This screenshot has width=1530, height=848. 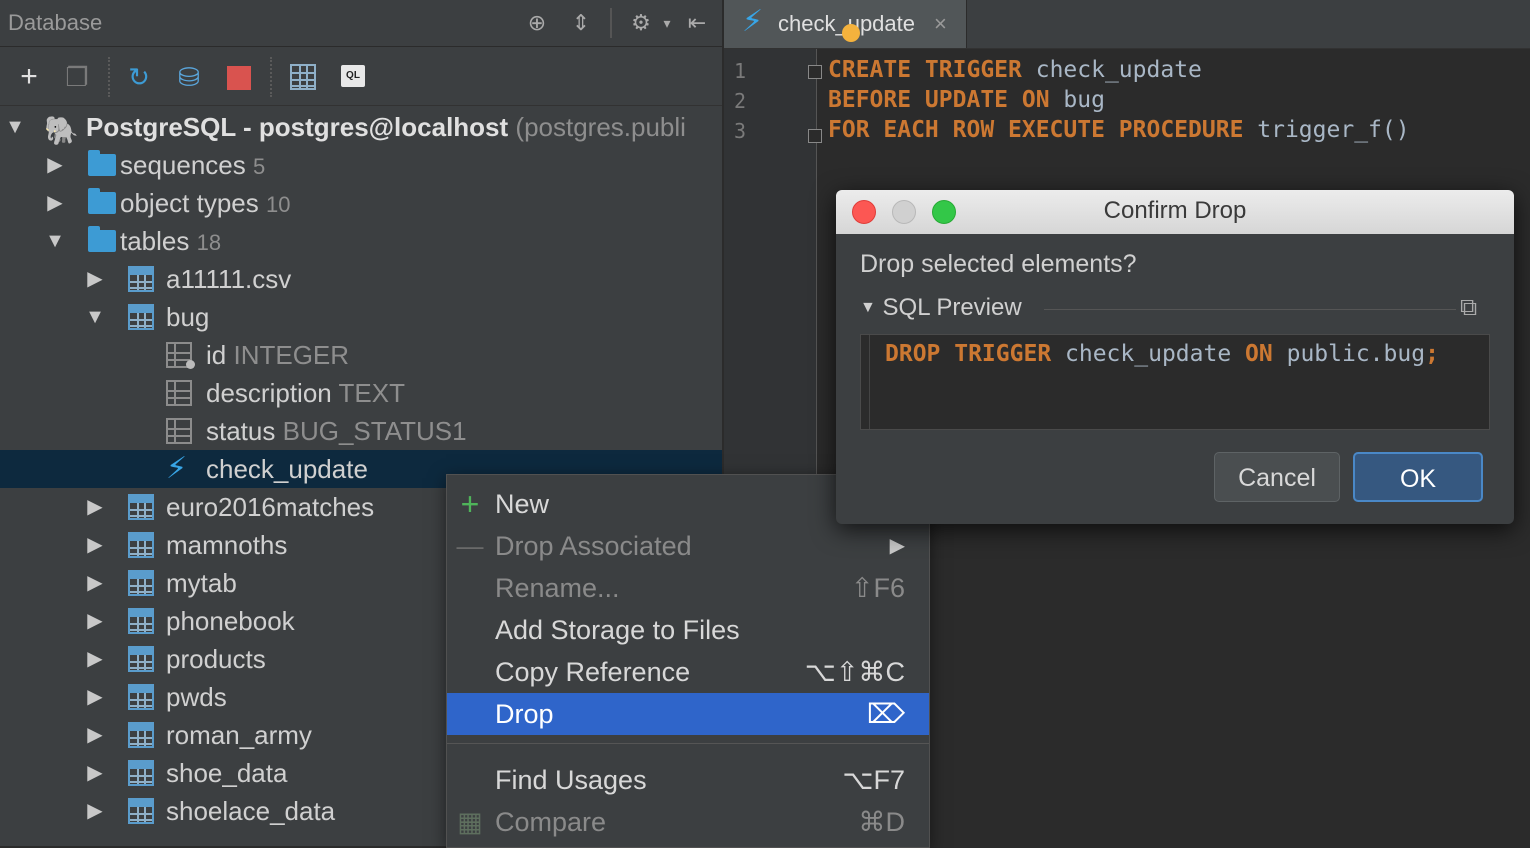 What do you see at coordinates (688, 822) in the screenshot?
I see `menu-item-compare: ▦ Compare ⌘D` at bounding box center [688, 822].